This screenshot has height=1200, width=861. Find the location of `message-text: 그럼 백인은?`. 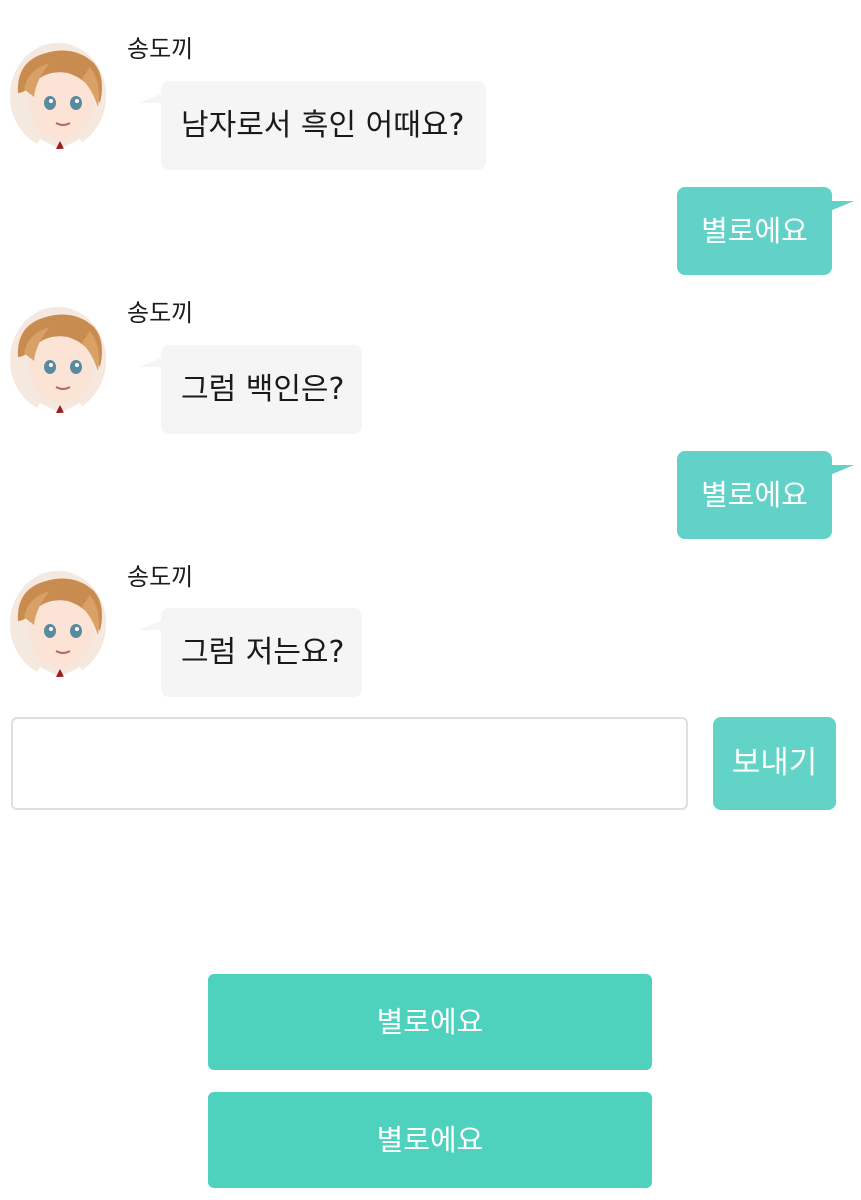

message-text: 그럼 백인은? is located at coordinates (263, 389).